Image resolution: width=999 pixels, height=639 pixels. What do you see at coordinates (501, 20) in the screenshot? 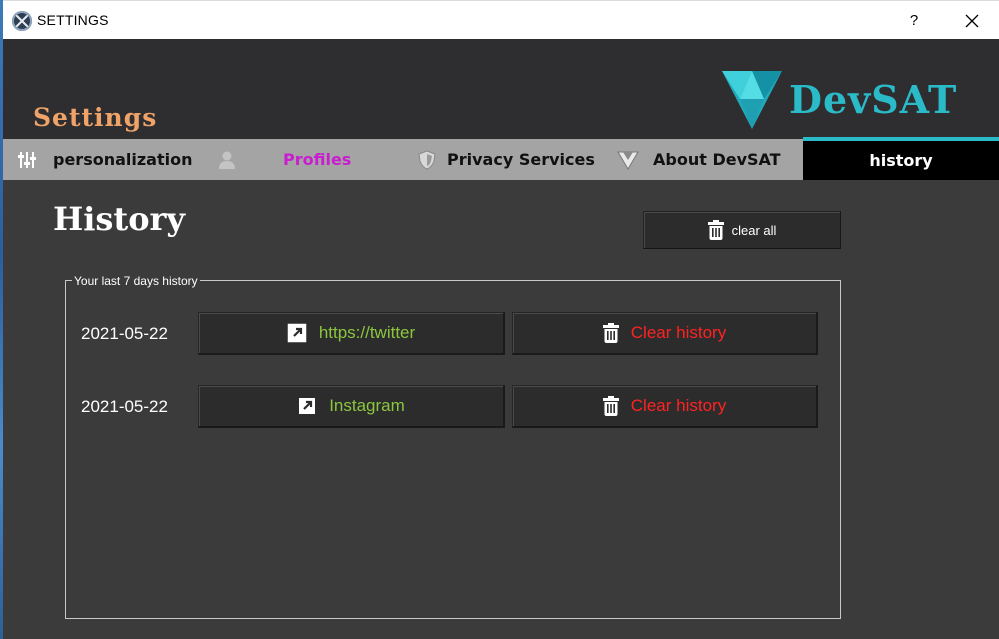
I see `title-bar: SETTINGS ?` at bounding box center [501, 20].